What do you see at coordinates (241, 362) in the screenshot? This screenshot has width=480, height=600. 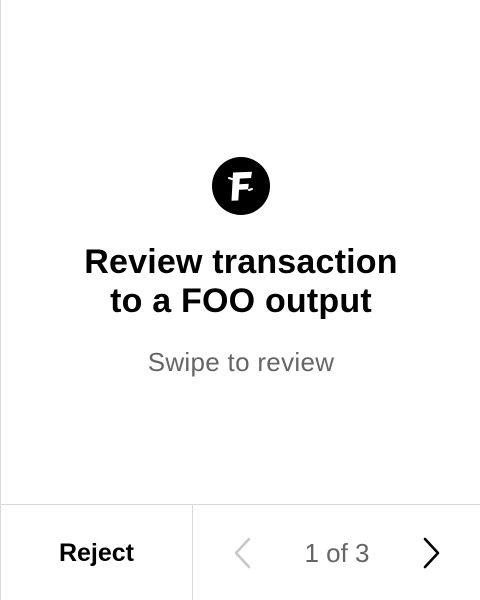 I see `swipe-hint: Swipe to review` at bounding box center [241, 362].